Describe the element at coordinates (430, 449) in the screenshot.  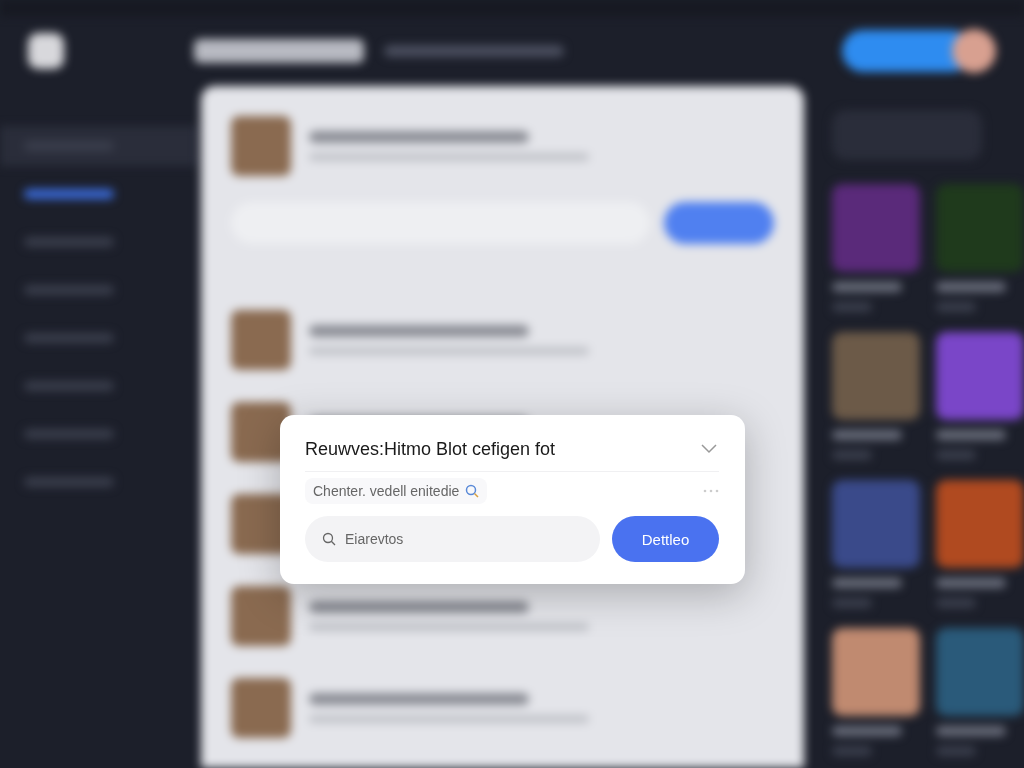
I see `dialog-title: Reuwves:Hitmo Blot cefigen fot` at that location.